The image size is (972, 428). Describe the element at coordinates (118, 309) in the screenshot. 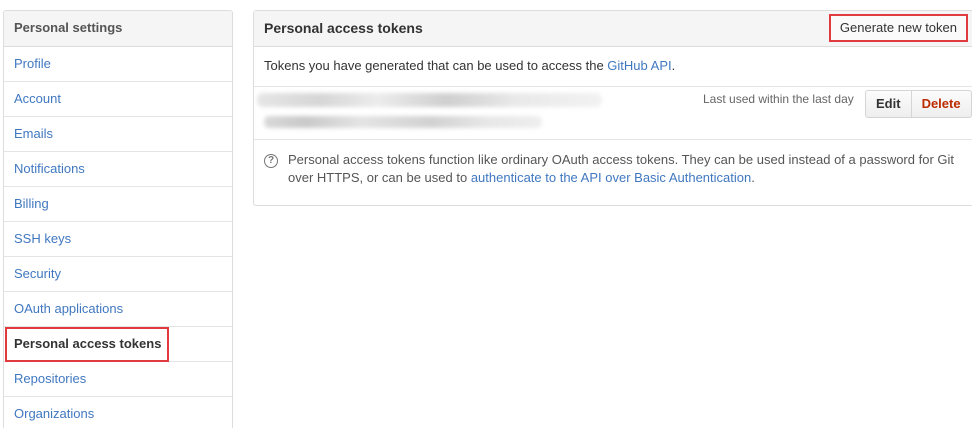

I see `sidebar-item-oauth-applications: OAuth applications` at that location.